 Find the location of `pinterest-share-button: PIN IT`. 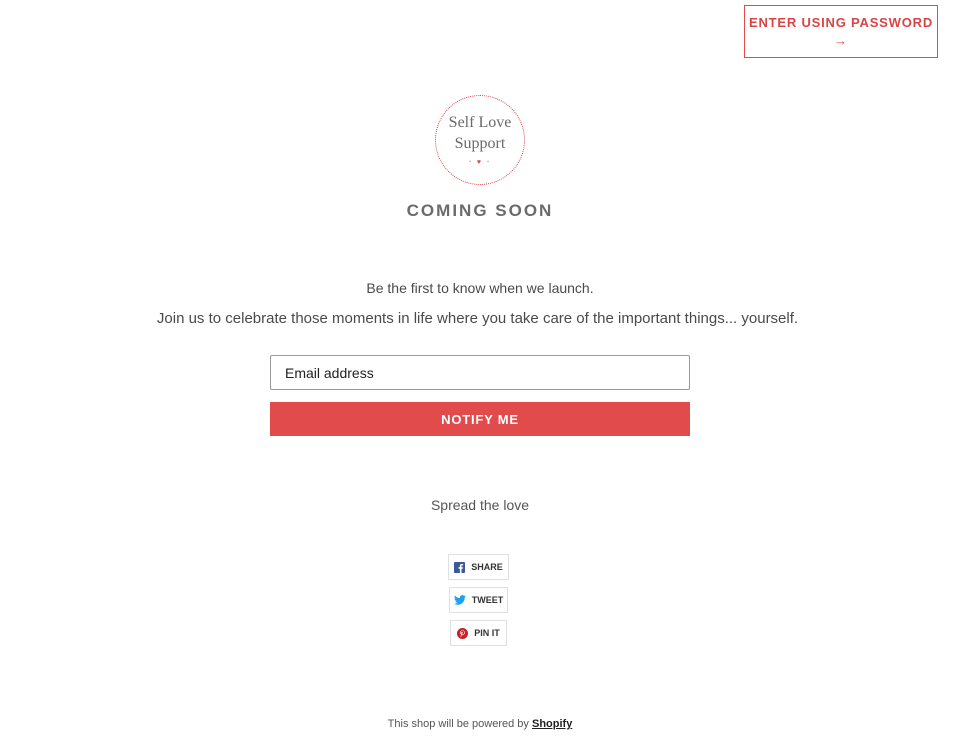

pinterest-share-button: PIN IT is located at coordinates (478, 633).